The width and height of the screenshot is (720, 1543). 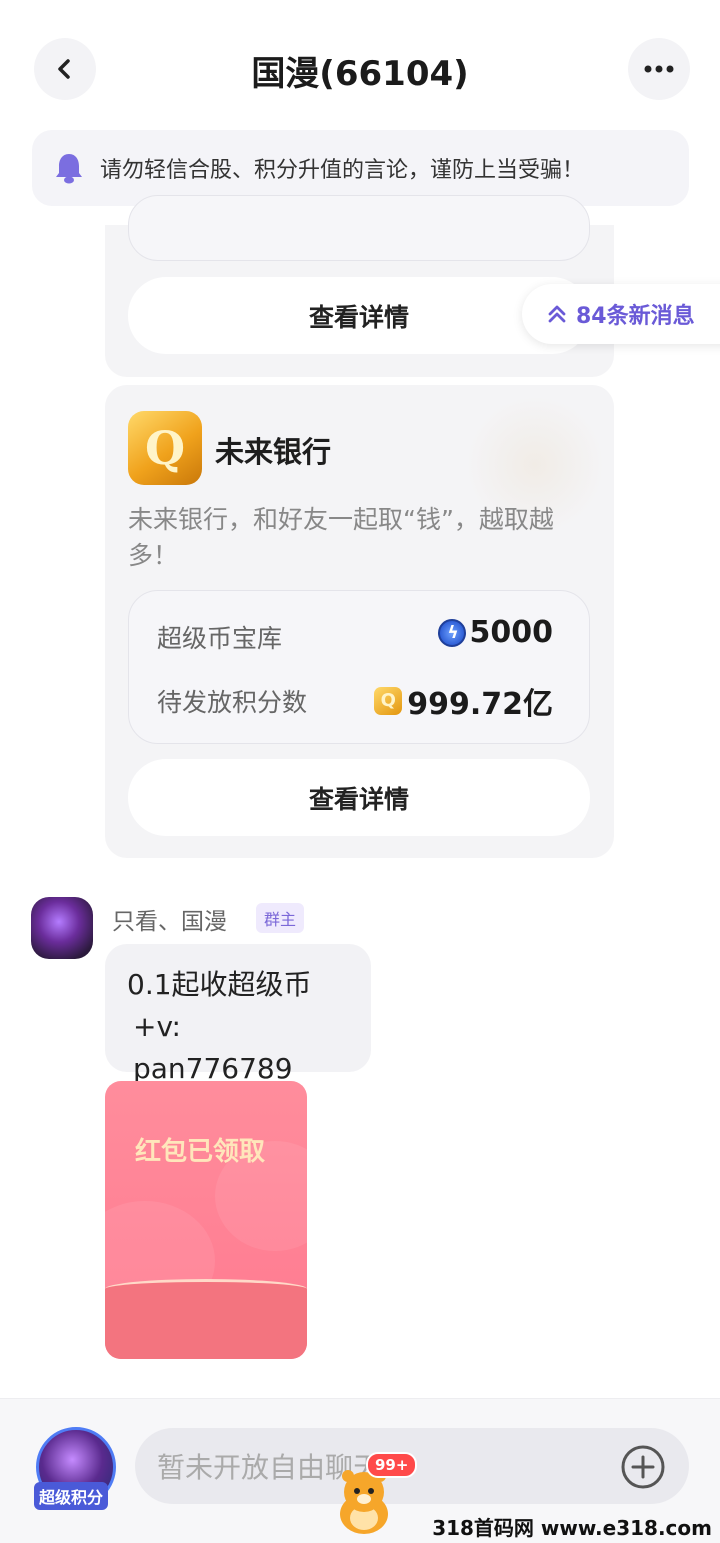 I want to click on pending-points-label: 待发放积分数, so click(x=232, y=702).